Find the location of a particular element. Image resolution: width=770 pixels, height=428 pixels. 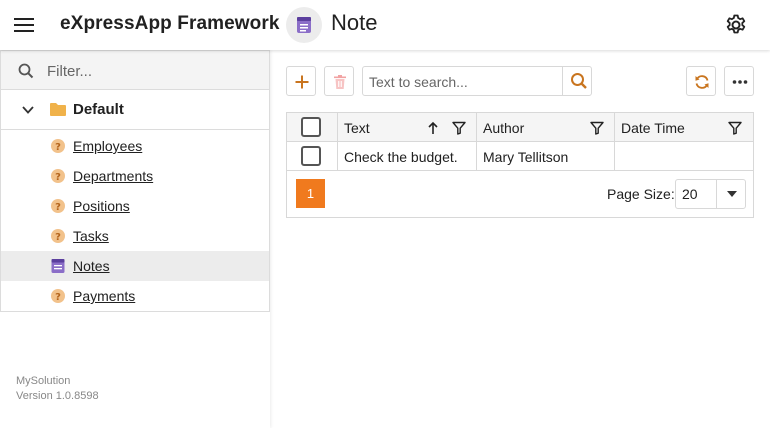

row-checkbox is located at coordinates (311, 156).